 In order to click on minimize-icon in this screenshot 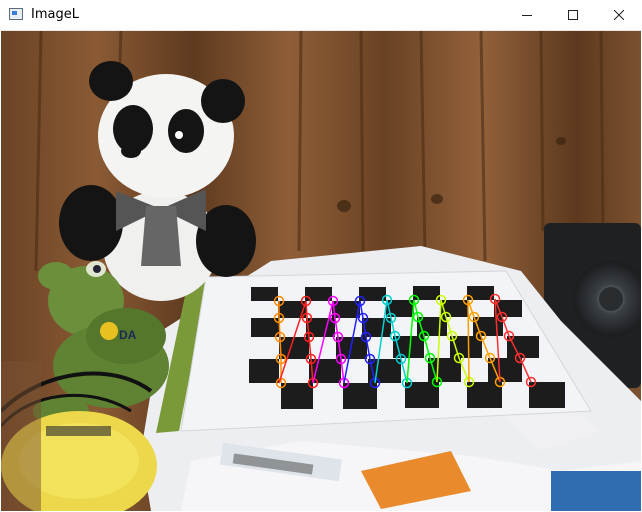, I will do `click(527, 15)`.